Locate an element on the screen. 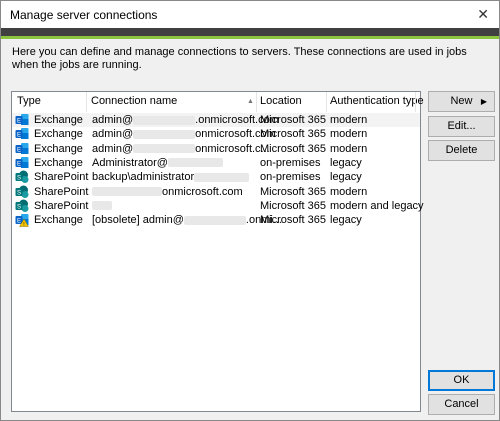  cell-connection-name: Administrator@ is located at coordinates (157, 163).